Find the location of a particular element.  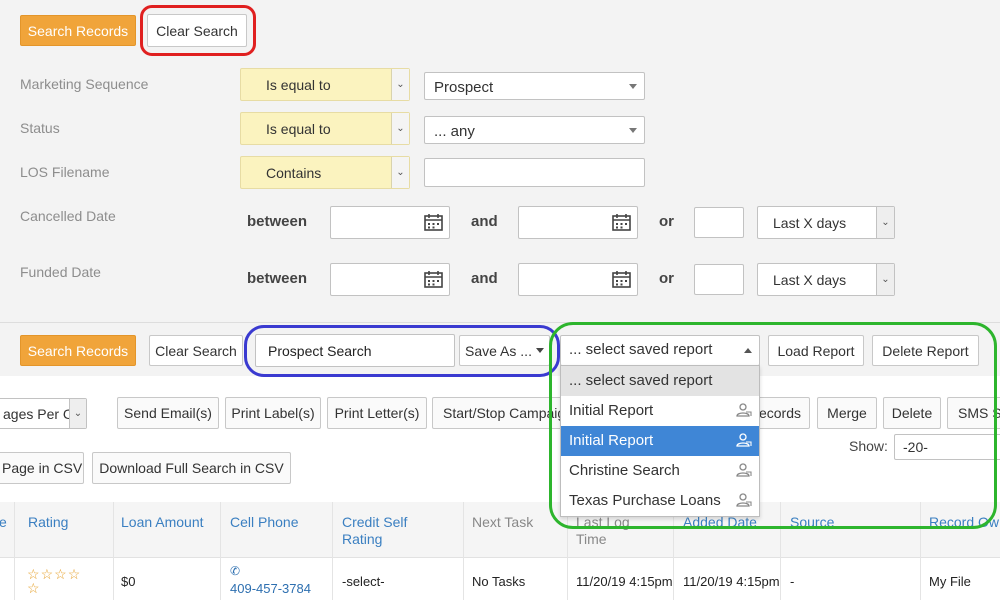

field-label-funded-date: Funded Date is located at coordinates (60, 272).